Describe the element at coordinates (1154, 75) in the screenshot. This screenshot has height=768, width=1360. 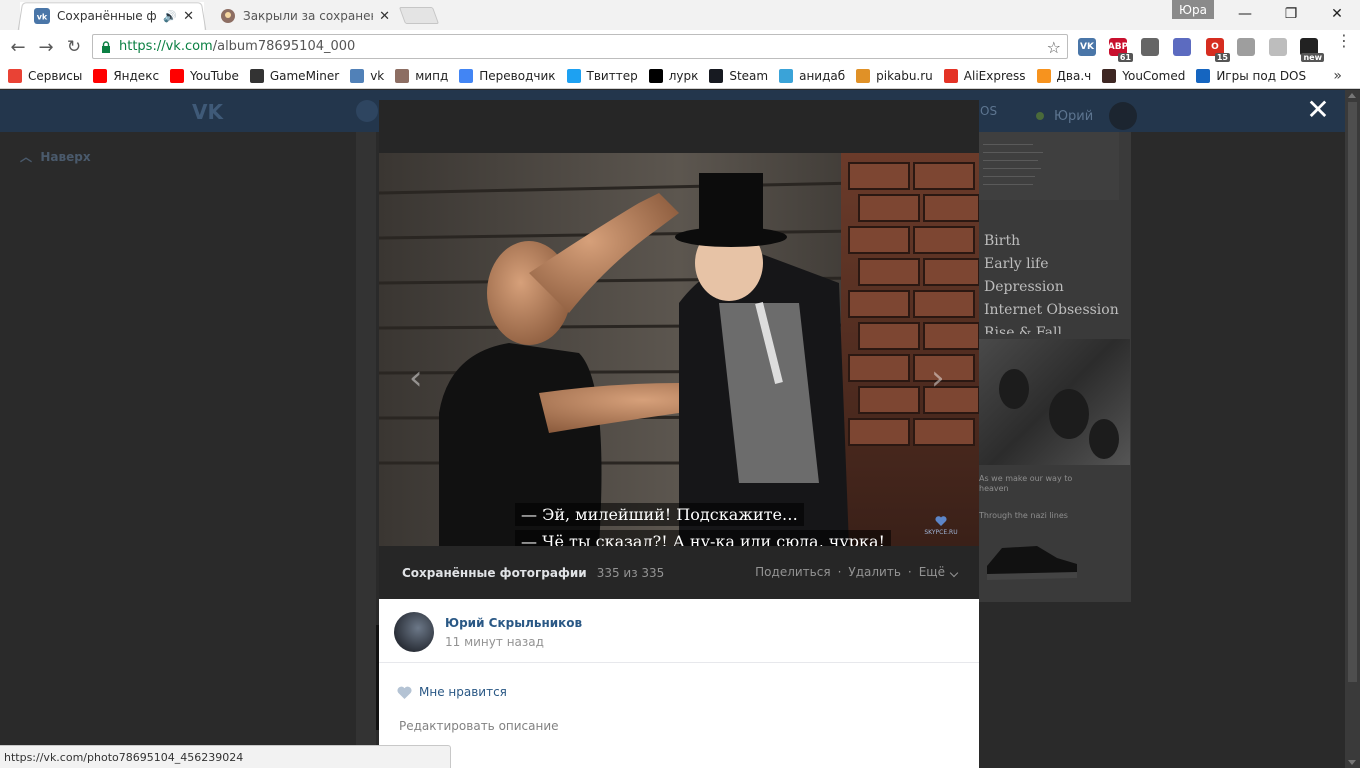
I see `bookmark-label: YouComed` at that location.